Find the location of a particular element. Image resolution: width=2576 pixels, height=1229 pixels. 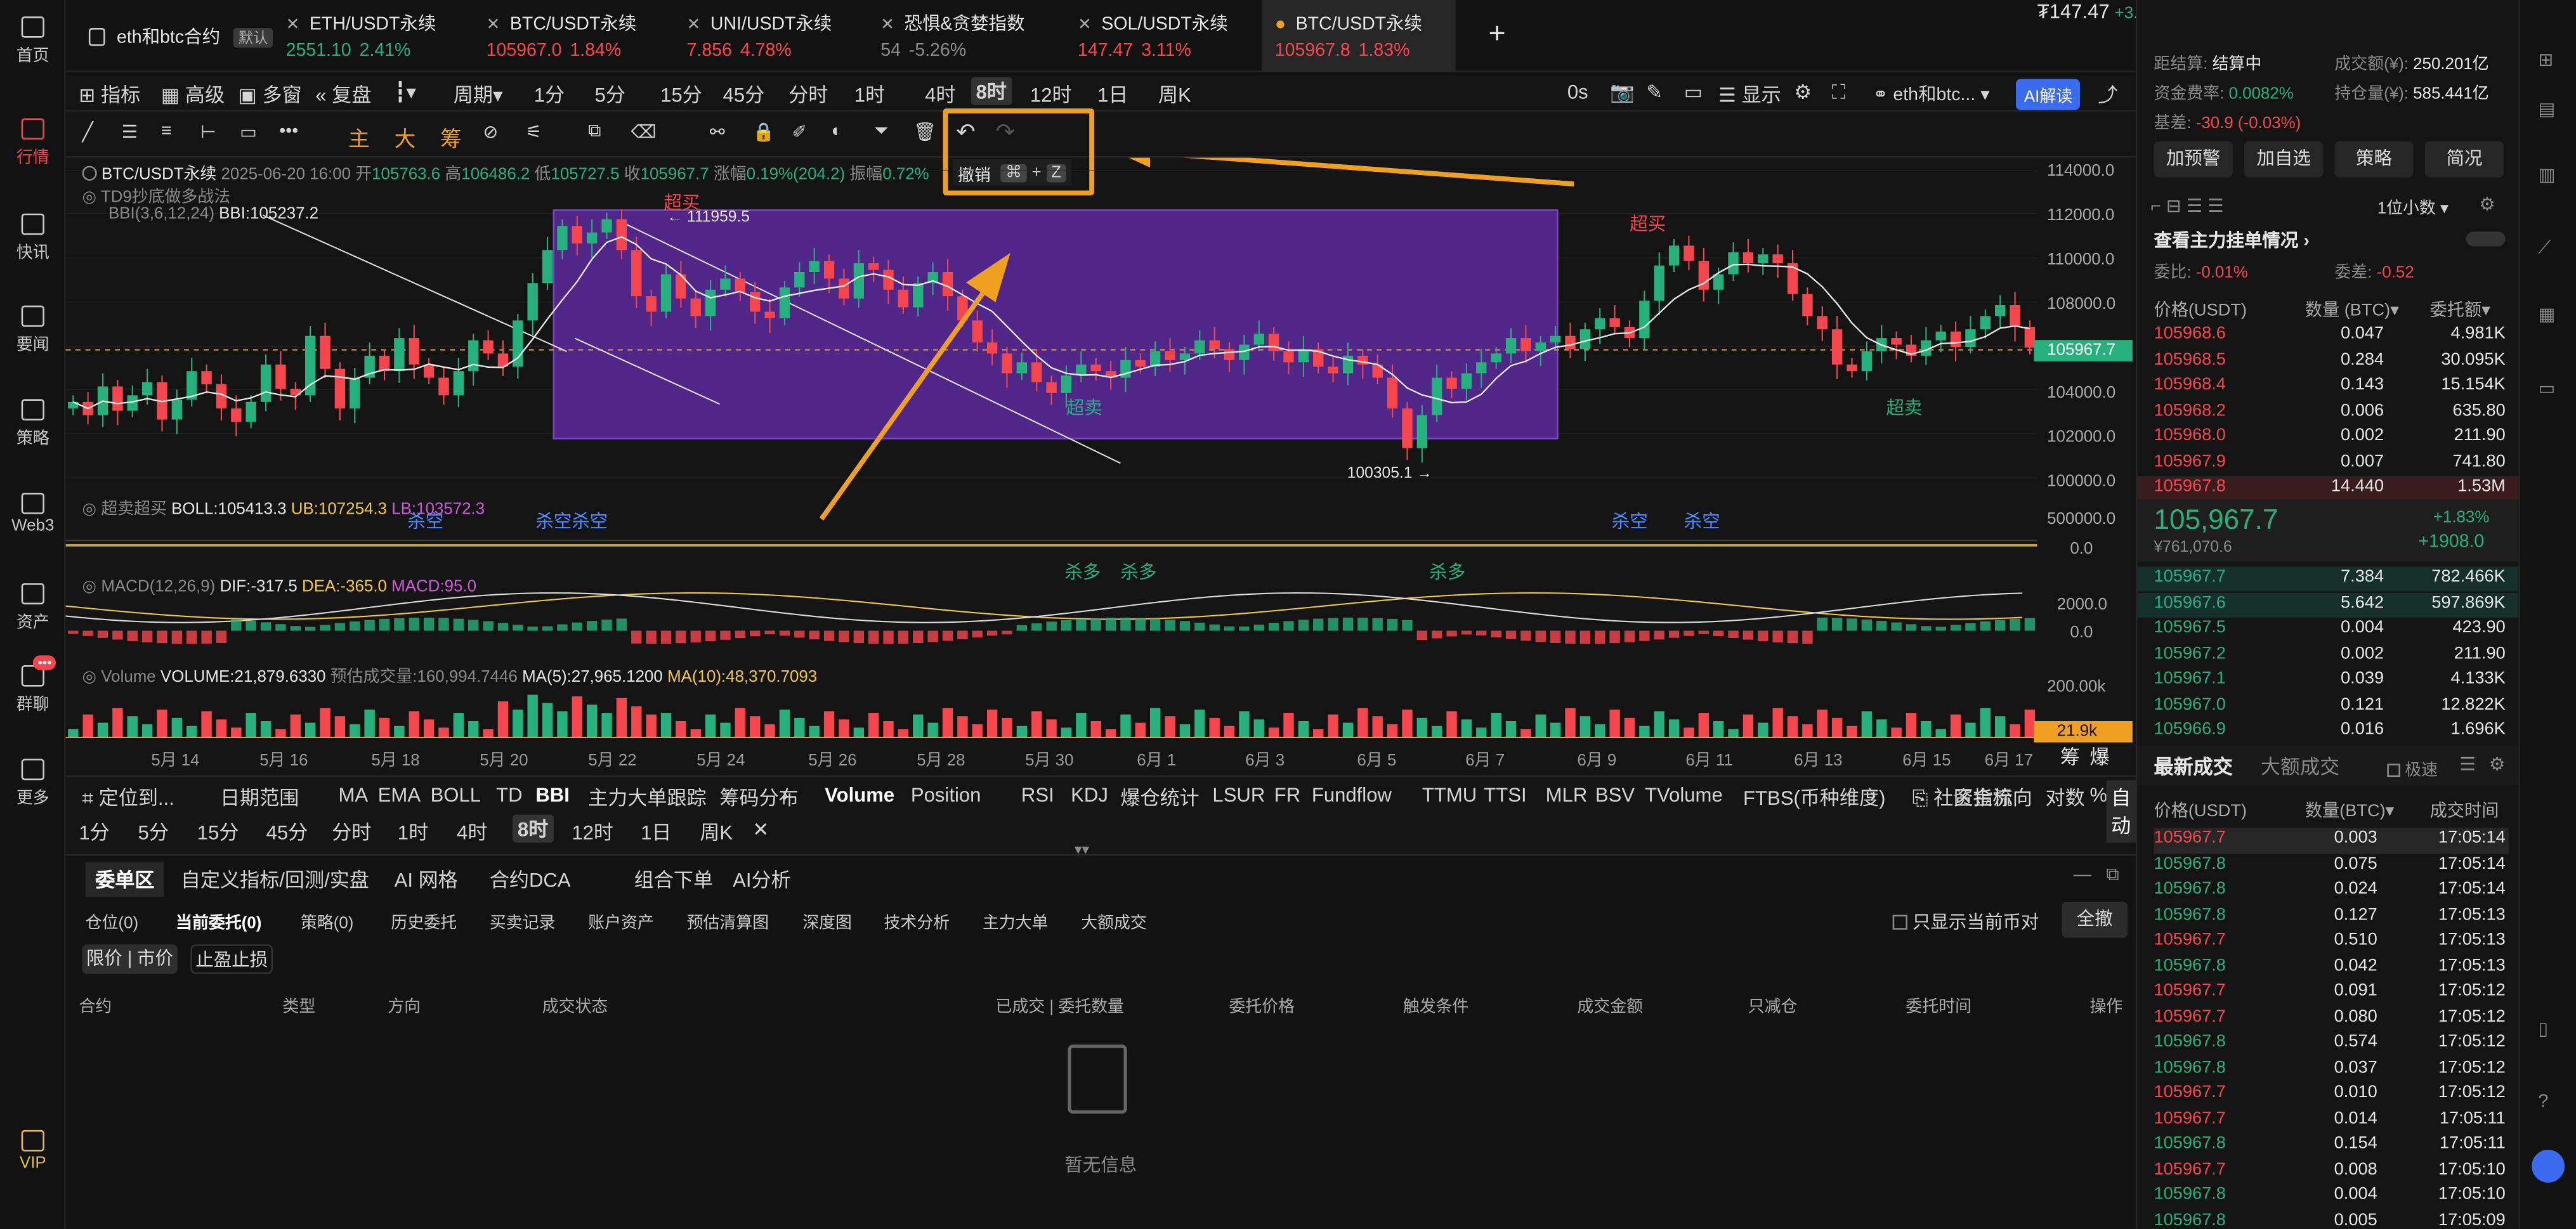

bottom-subtab-10: 大额成交 is located at coordinates (1114, 921).